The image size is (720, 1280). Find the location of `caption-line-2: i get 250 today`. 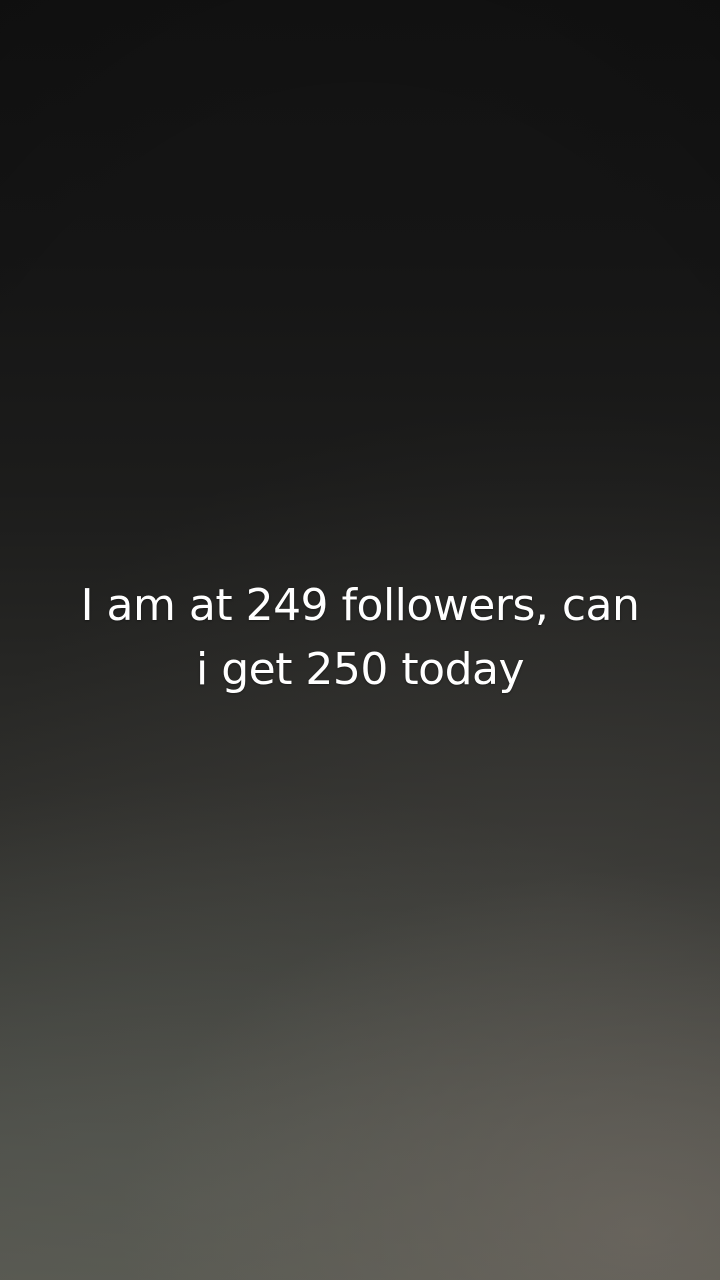

caption-line-2: i get 250 today is located at coordinates (360, 669).